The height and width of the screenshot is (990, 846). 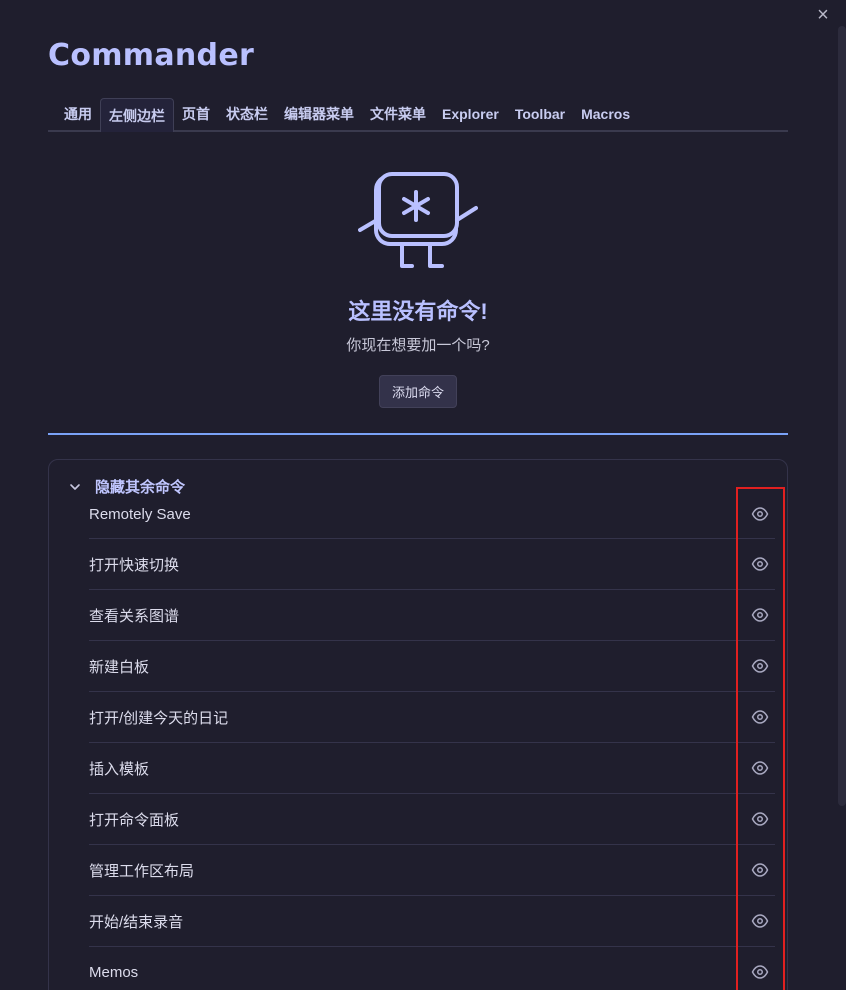 What do you see at coordinates (319, 114) in the screenshot?
I see `tab-4: 编辑器菜单` at bounding box center [319, 114].